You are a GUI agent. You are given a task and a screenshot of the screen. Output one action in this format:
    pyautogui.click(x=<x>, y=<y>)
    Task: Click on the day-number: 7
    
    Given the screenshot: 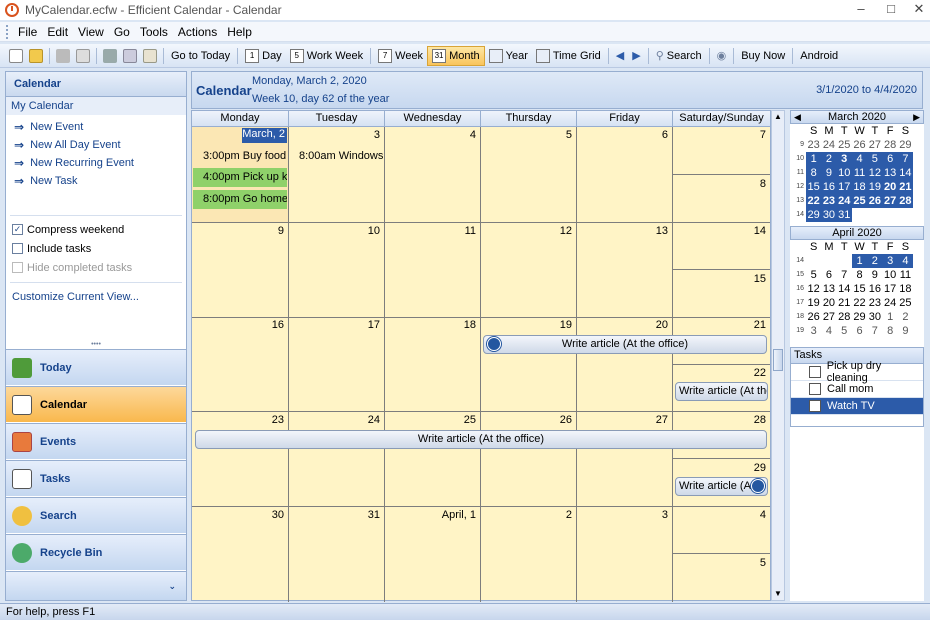 What is the action you would take?
    pyautogui.click(x=720, y=135)
    